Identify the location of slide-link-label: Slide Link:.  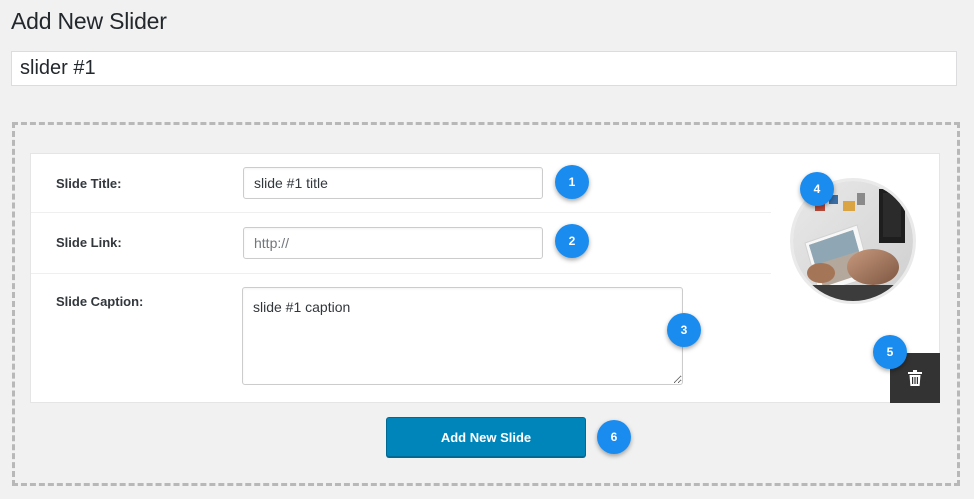
(89, 242).